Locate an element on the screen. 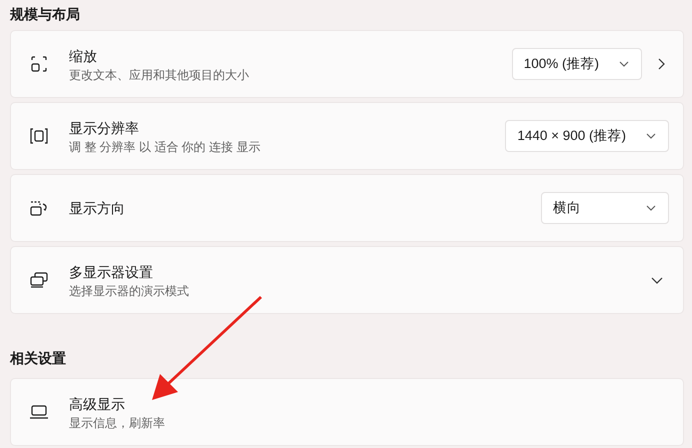 This screenshot has width=692, height=448. dropdown: 1440 × 900 (推荐) is located at coordinates (587, 136).